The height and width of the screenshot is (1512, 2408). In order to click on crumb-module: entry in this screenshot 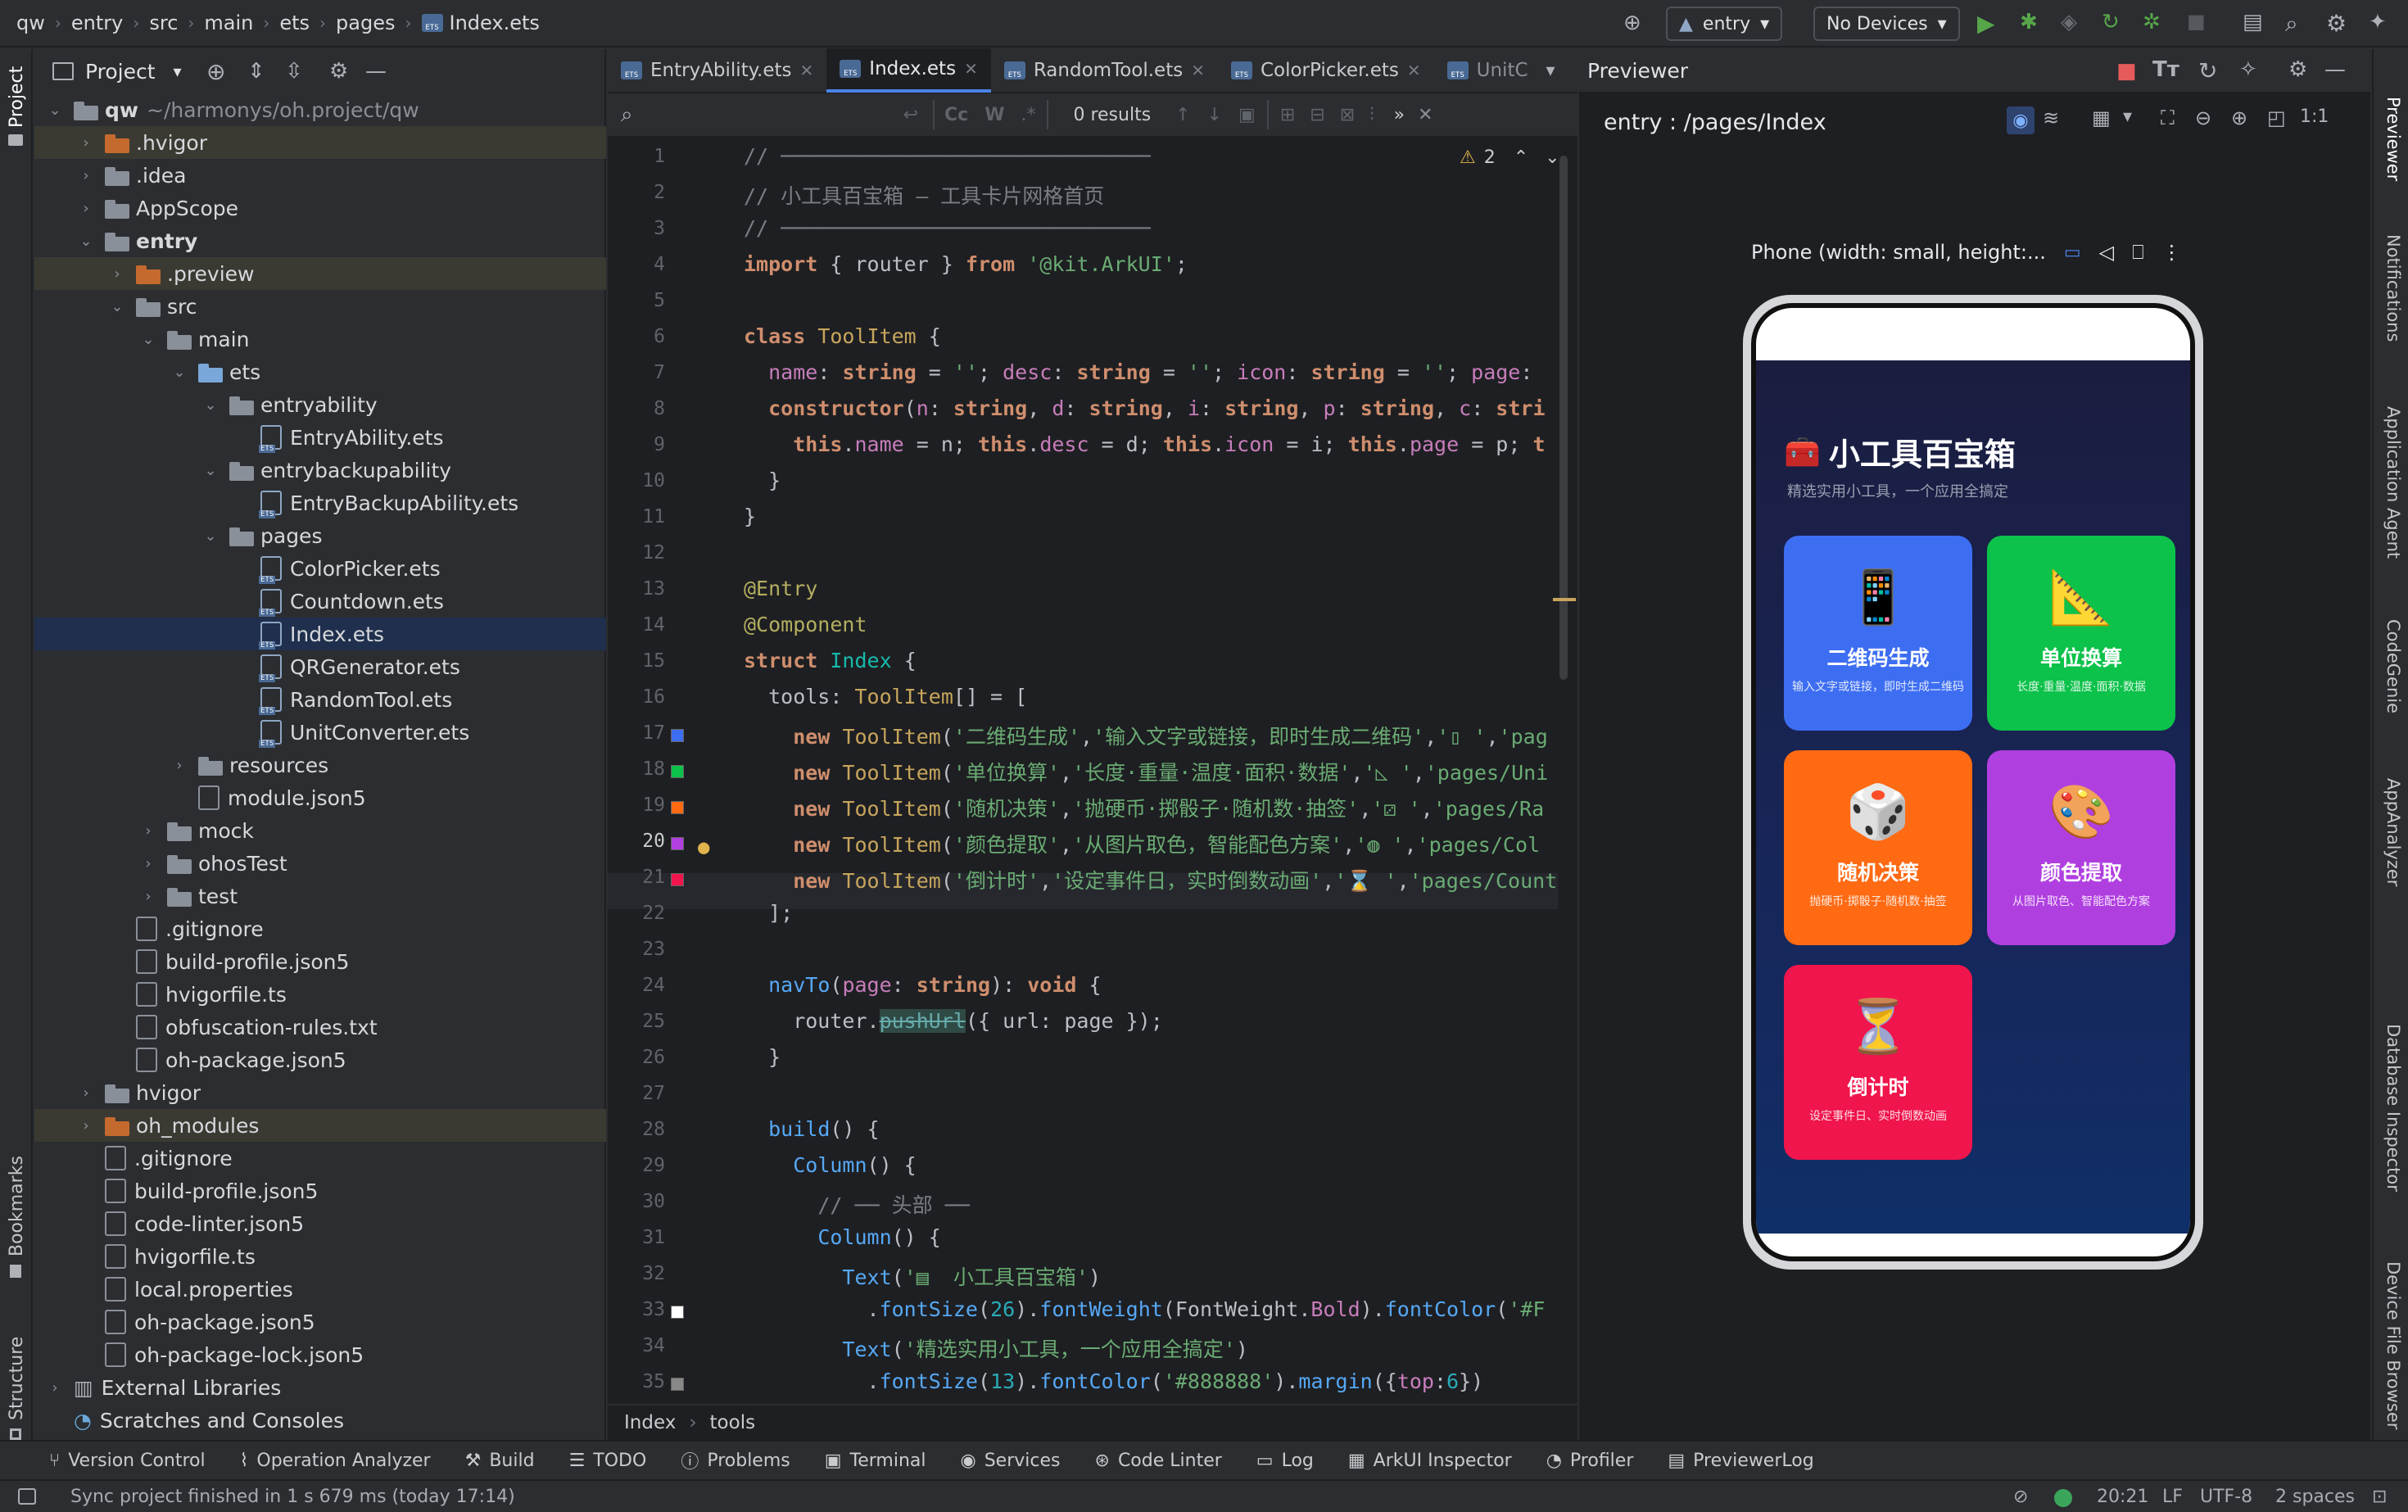, I will do `click(97, 22)`.